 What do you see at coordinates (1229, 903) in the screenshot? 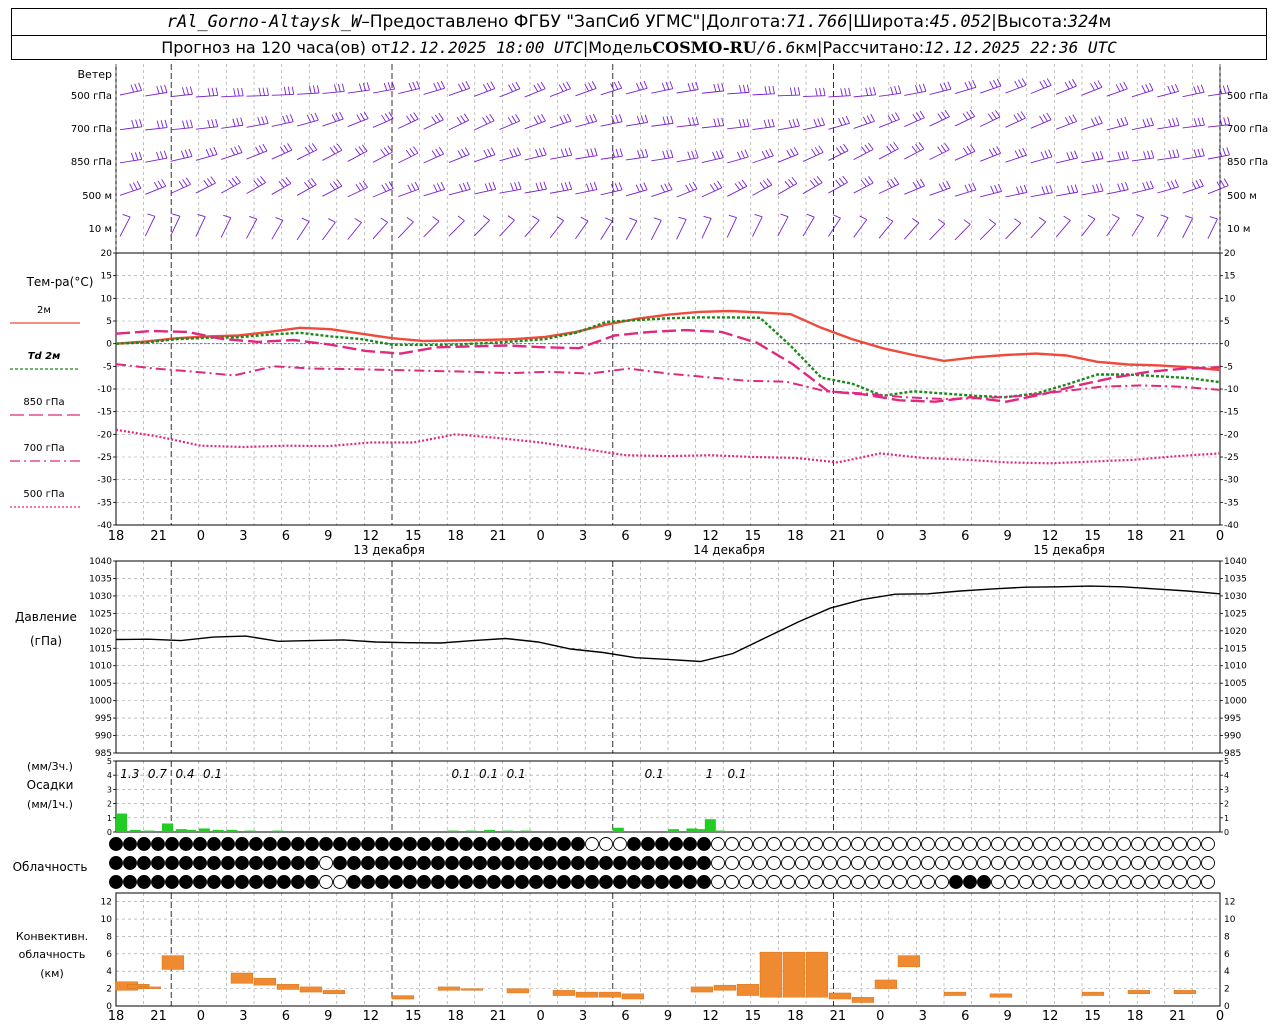
I see `conv-ytick-right: 12` at bounding box center [1229, 903].